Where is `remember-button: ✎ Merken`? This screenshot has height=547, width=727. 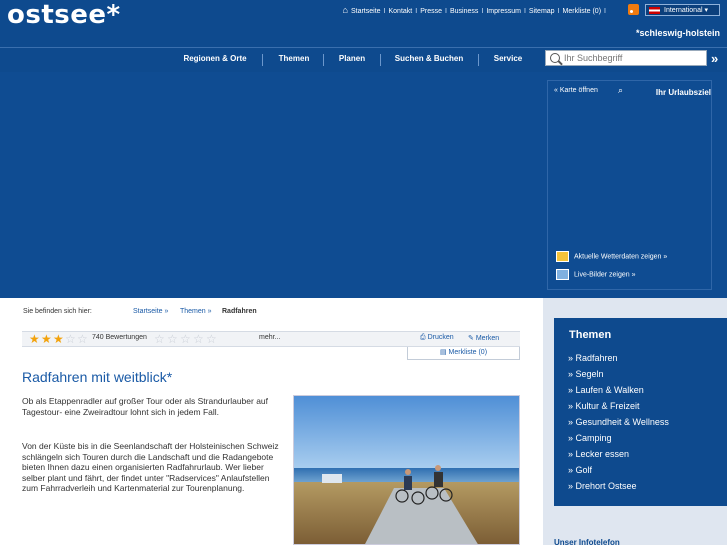 remember-button: ✎ Merken is located at coordinates (483, 338).